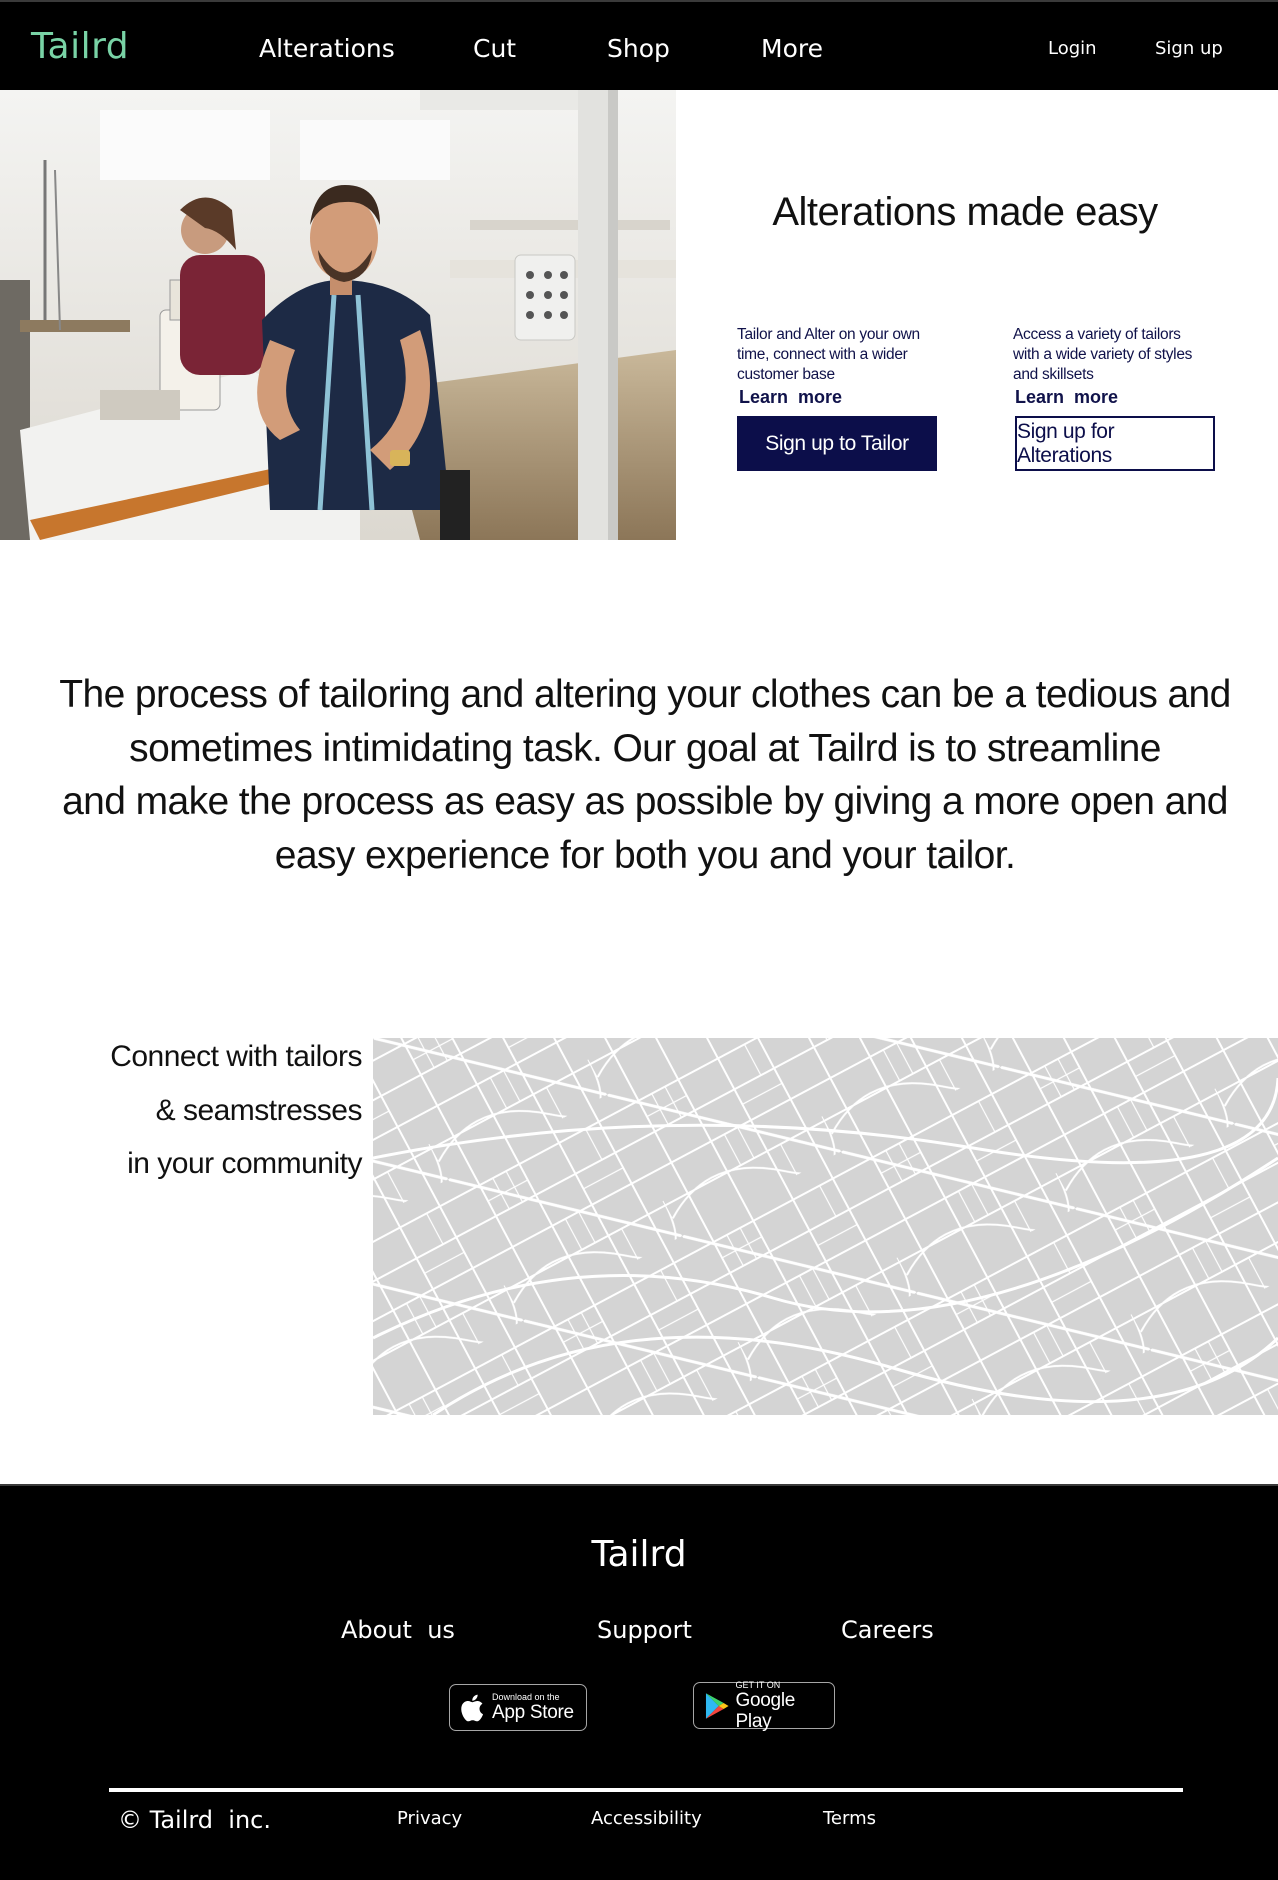  What do you see at coordinates (1115, 443) in the screenshot?
I see `sign-up-alterations-button: Sign up for Alterations` at bounding box center [1115, 443].